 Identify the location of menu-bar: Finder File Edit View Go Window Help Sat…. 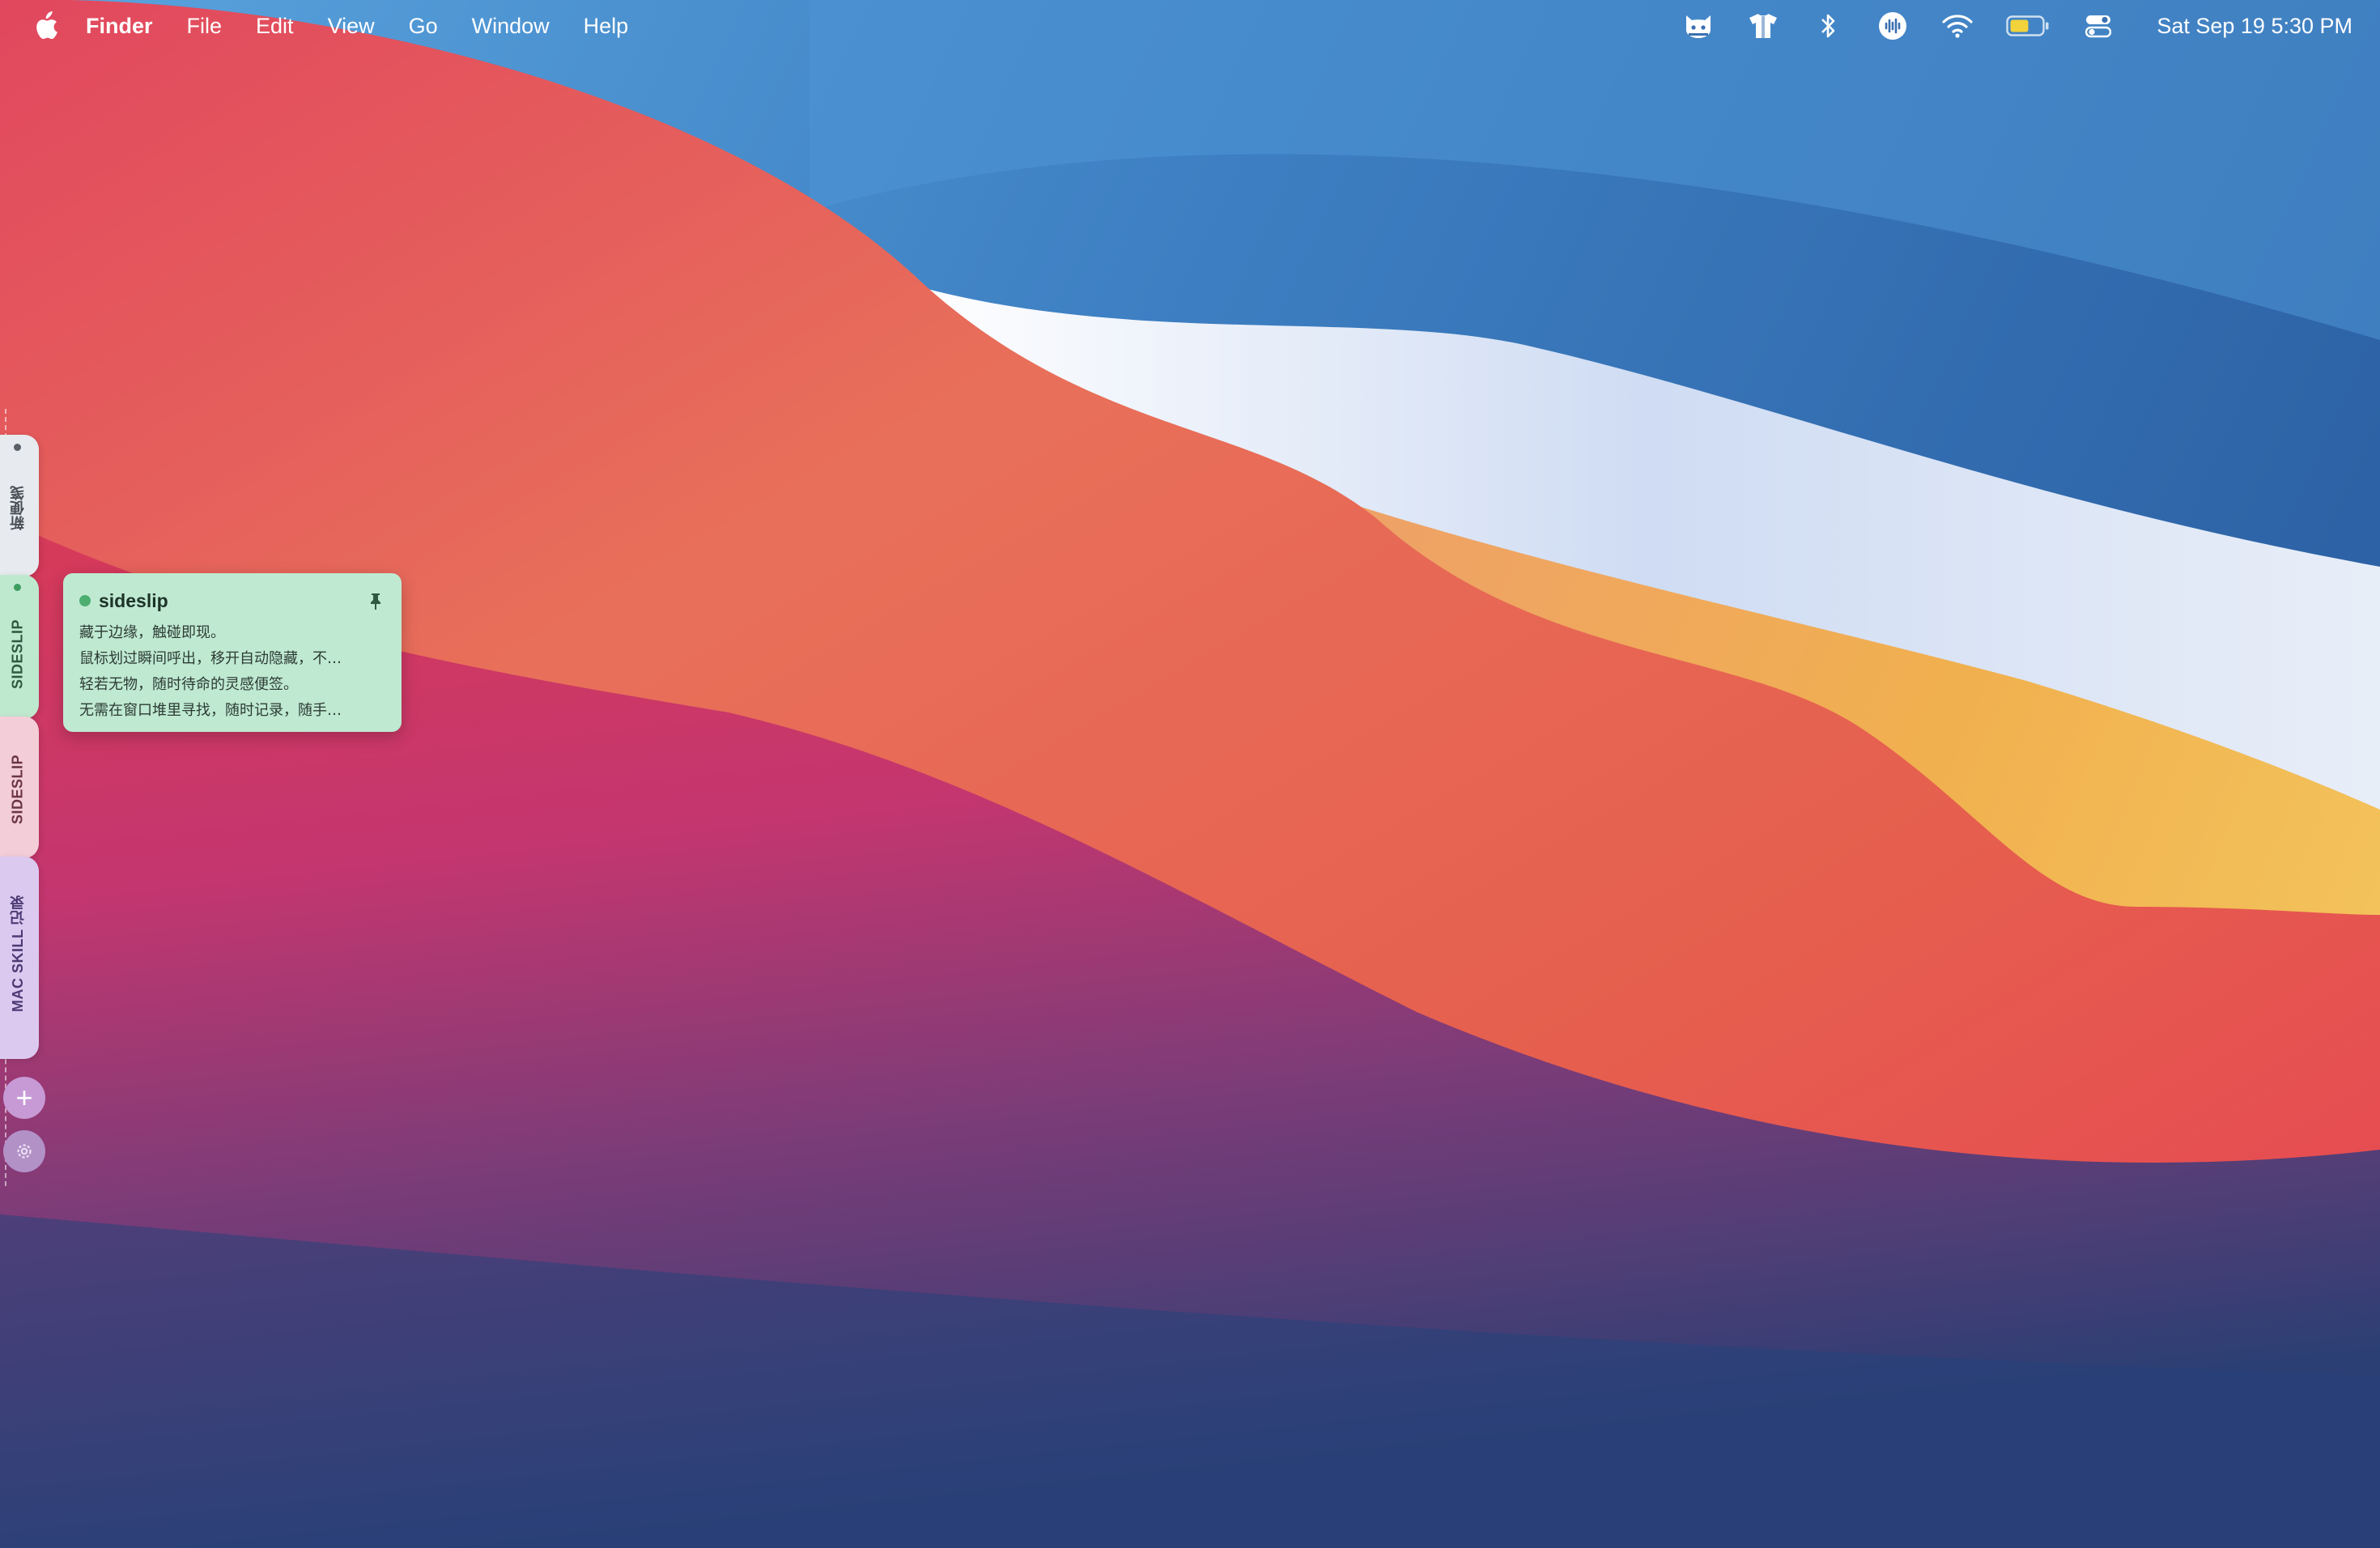
(1190, 26).